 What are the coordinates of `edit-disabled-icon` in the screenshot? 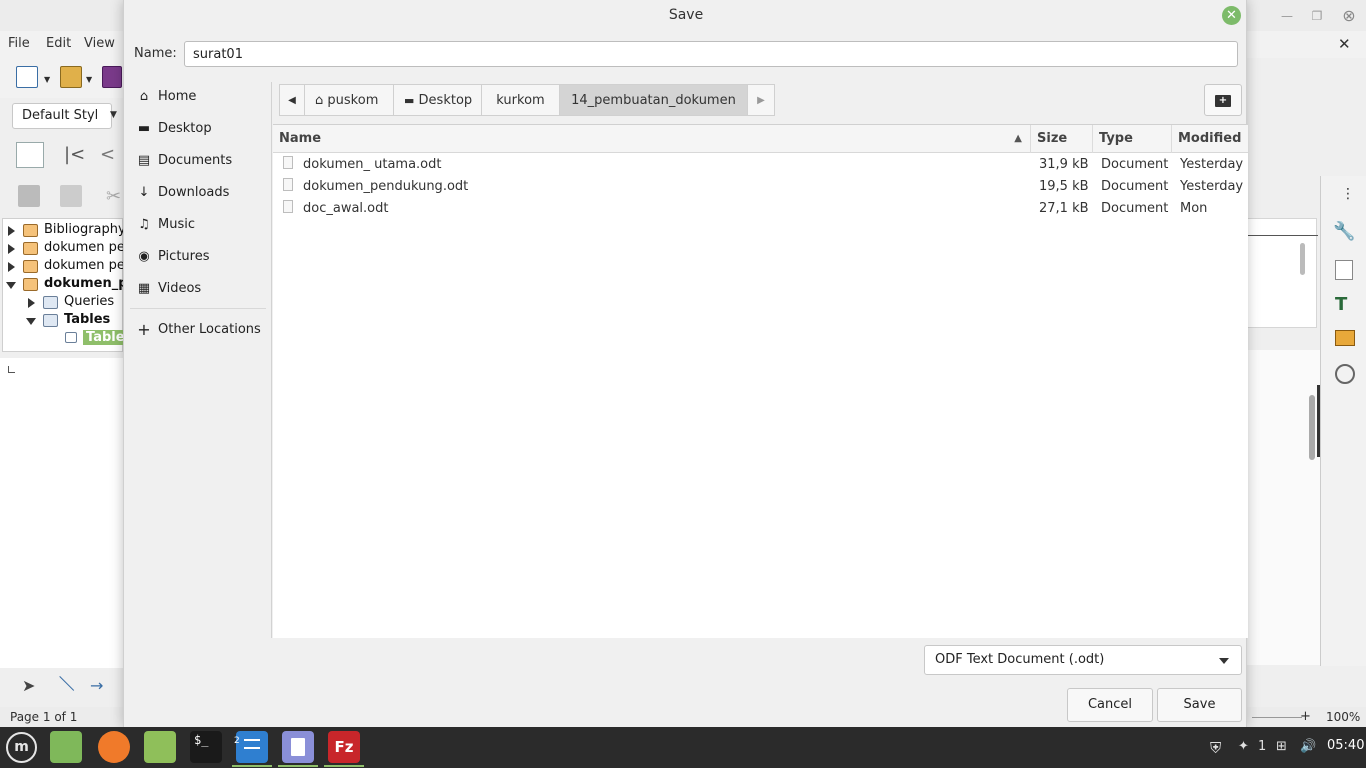 It's located at (71, 196).